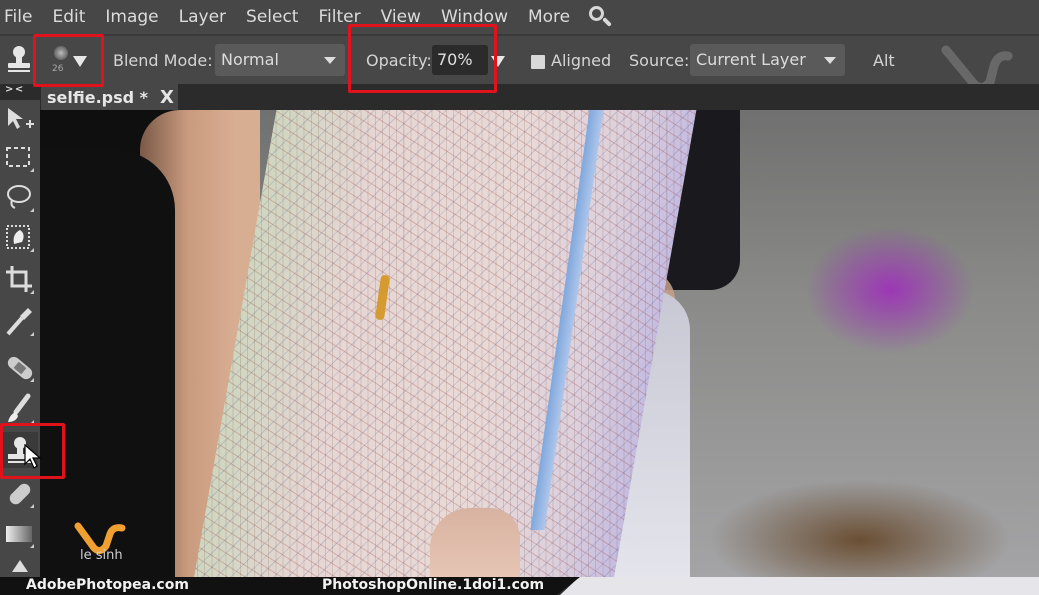 This screenshot has width=1039, height=595. What do you see at coordinates (14, 89) in the screenshot?
I see `collapse-panels-button: > <` at bounding box center [14, 89].